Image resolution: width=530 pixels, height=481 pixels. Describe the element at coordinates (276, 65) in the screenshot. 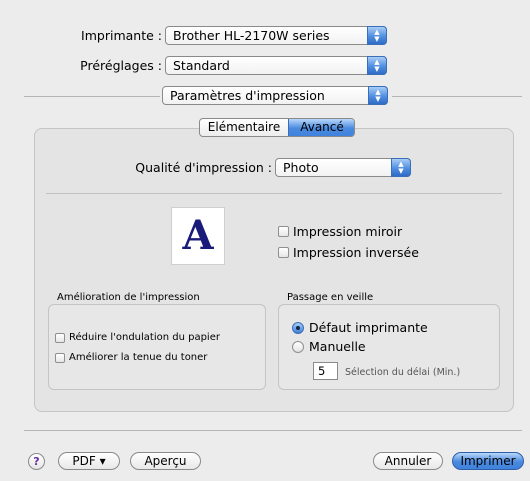

I see `presets-popup: Standard ▲ ▼` at that location.